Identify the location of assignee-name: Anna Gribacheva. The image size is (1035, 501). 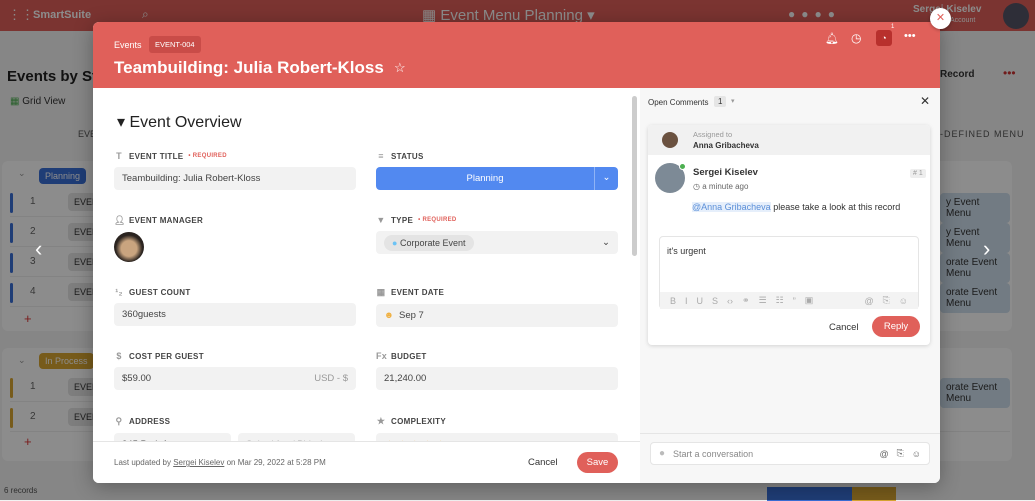
(726, 145).